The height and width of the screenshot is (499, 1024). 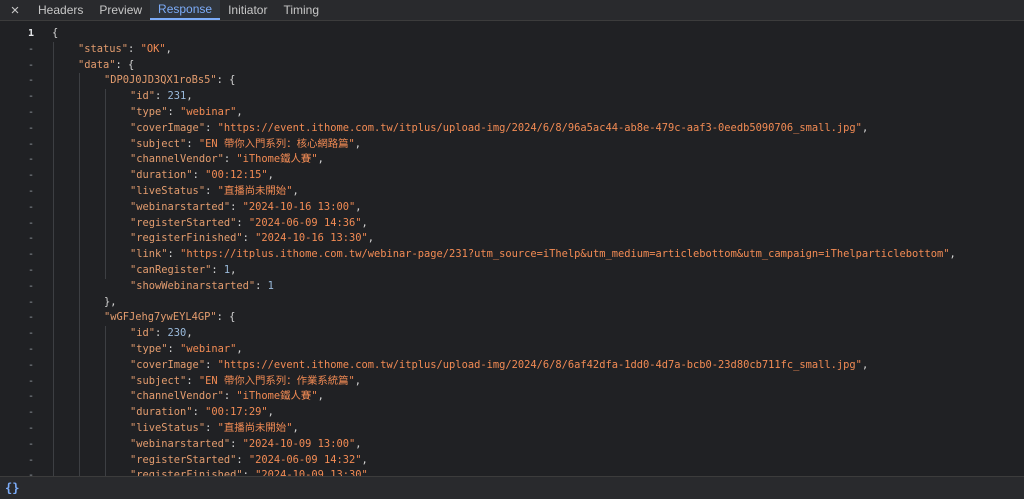 What do you see at coordinates (512, 208) in the screenshot?
I see `code-line: - "webinarstarted": "2024-10-16 13:00",` at bounding box center [512, 208].